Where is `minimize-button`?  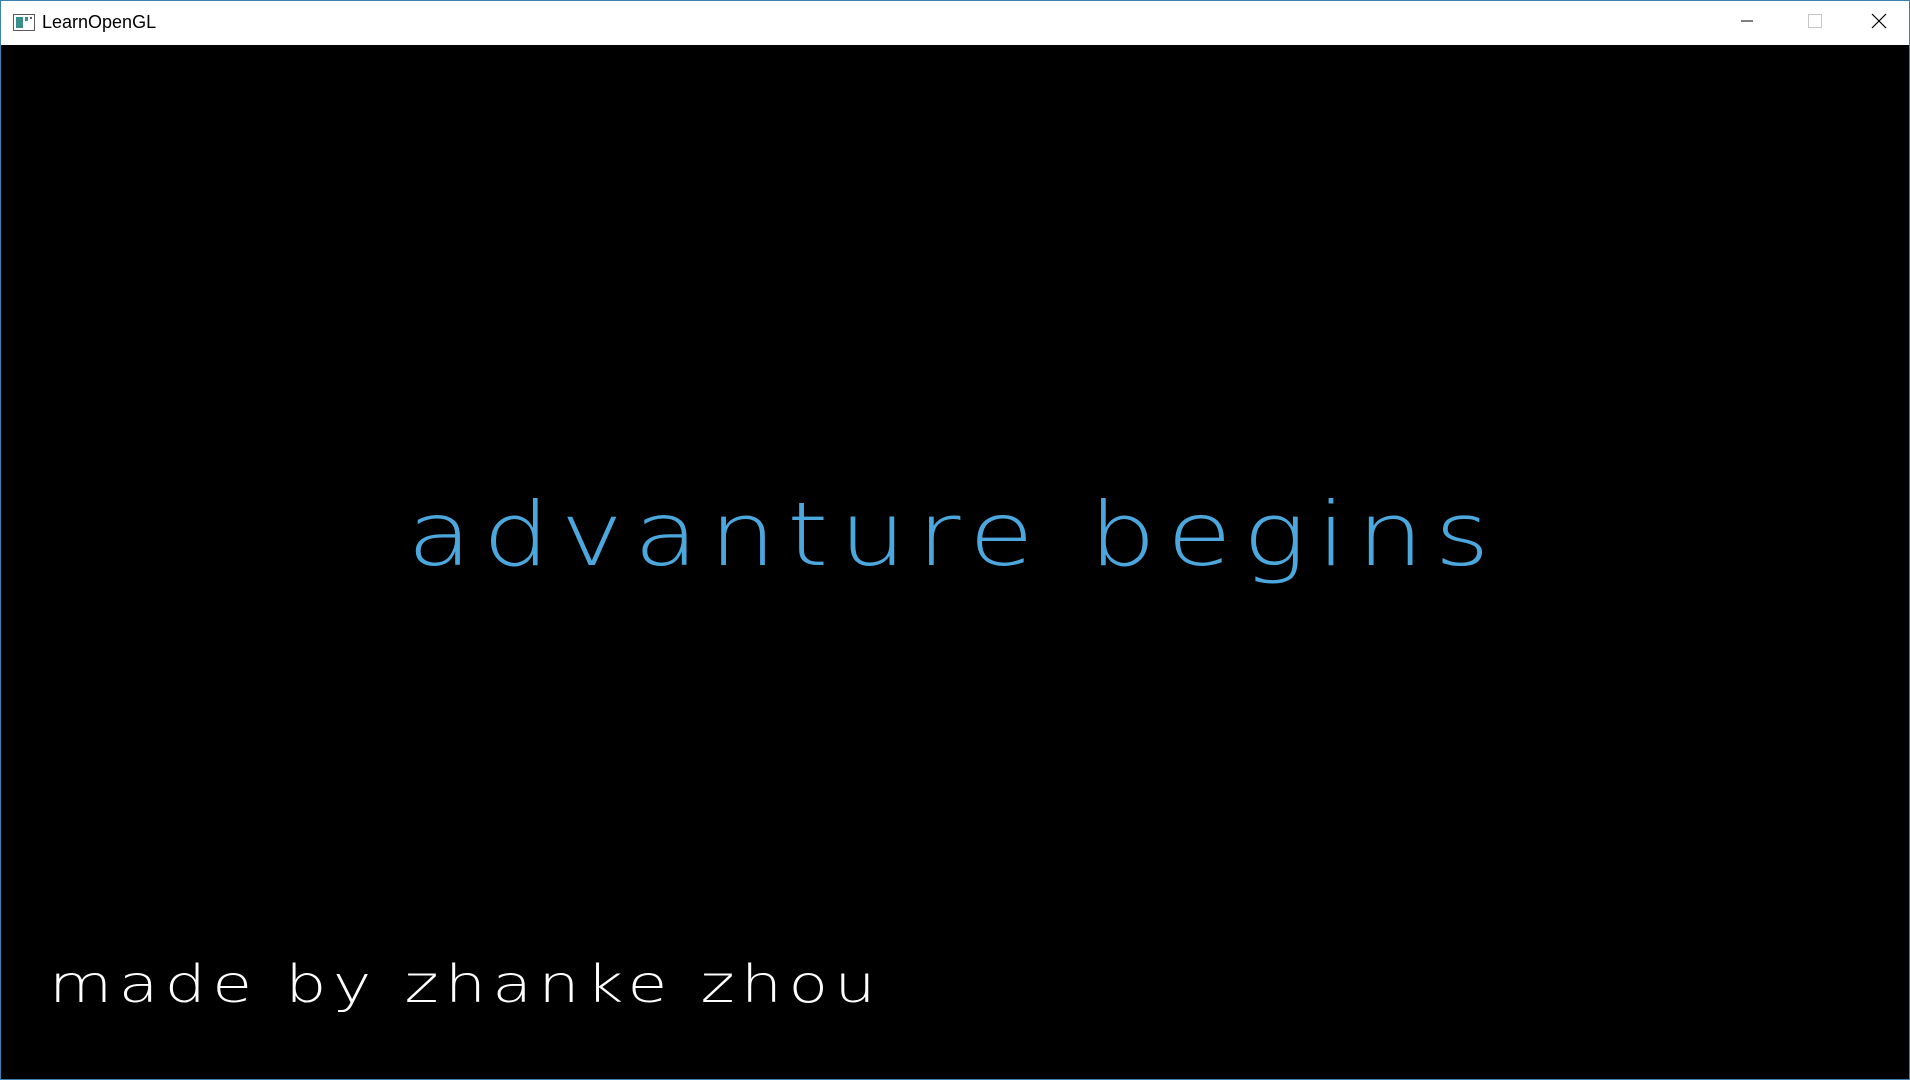
minimize-button is located at coordinates (1747, 23).